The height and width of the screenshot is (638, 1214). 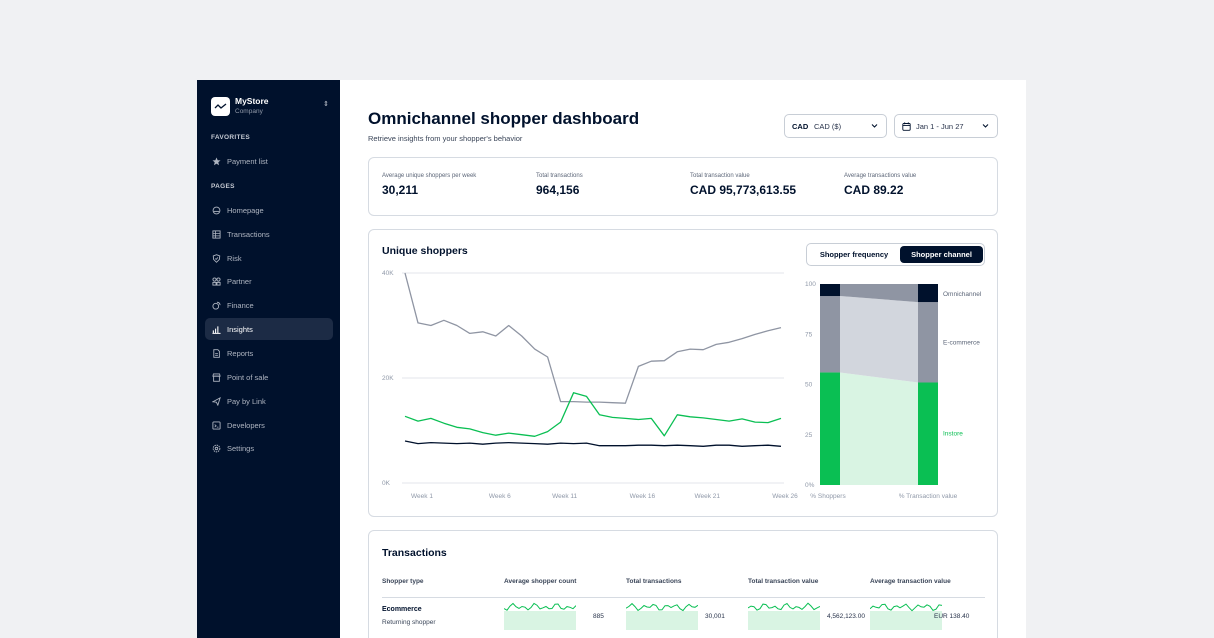 I want to click on home-icon, so click(x=216, y=210).